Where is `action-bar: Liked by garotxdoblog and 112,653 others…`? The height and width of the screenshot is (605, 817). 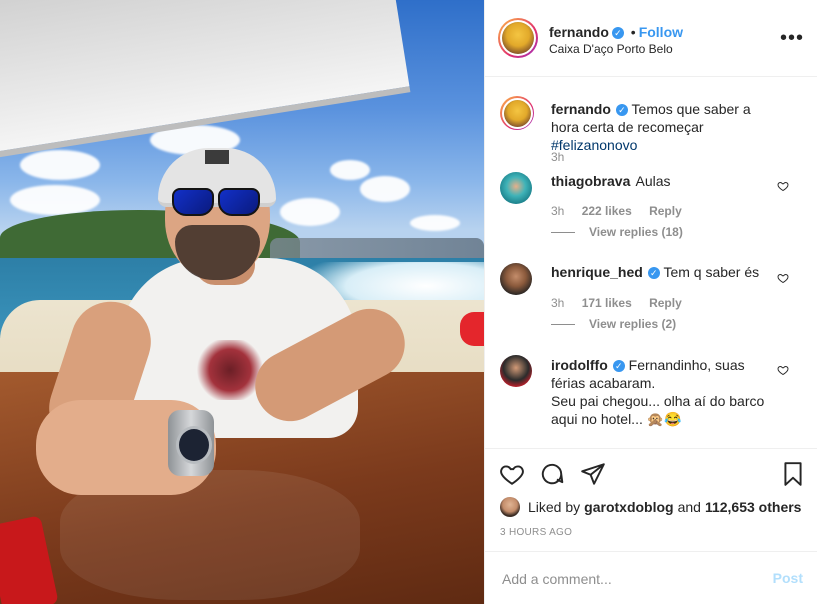 action-bar: Liked by garotxdoblog and 112,653 others… is located at coordinates (651, 503).